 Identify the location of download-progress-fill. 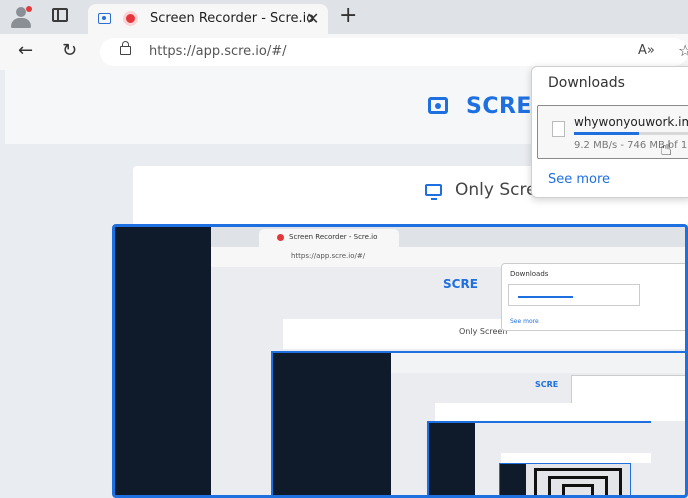
(606, 133).